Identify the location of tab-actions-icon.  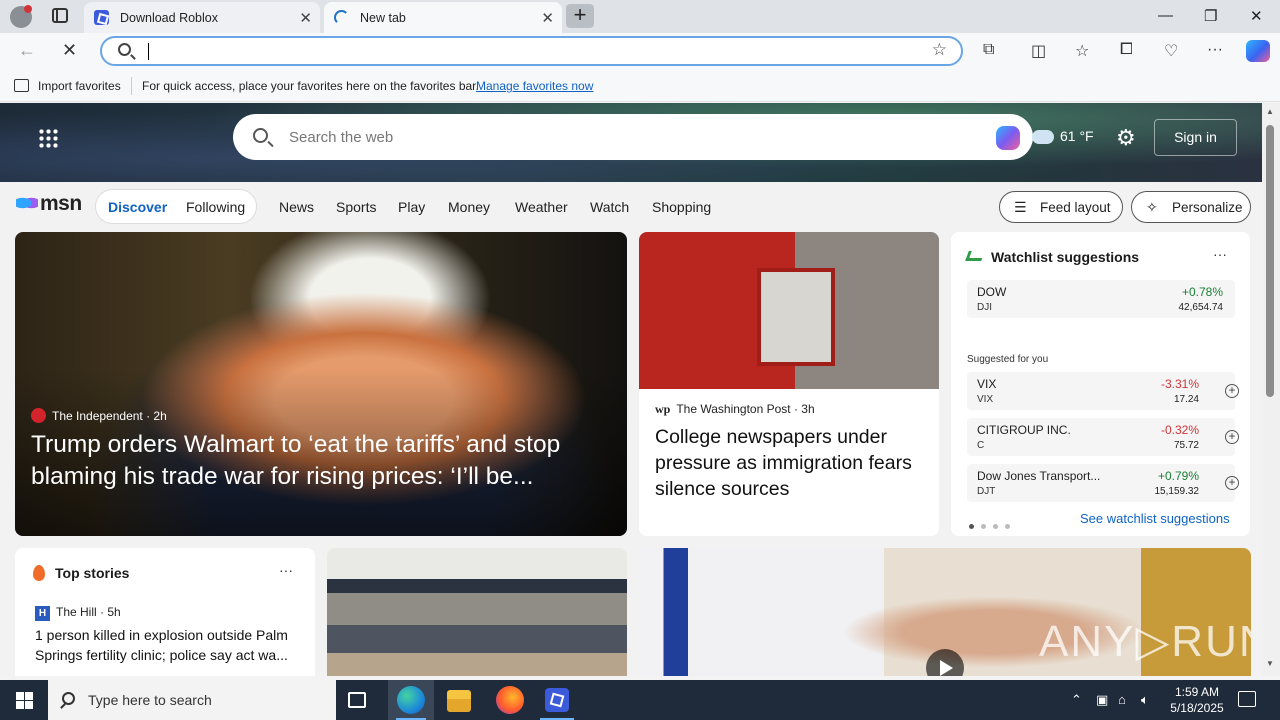
(60, 15).